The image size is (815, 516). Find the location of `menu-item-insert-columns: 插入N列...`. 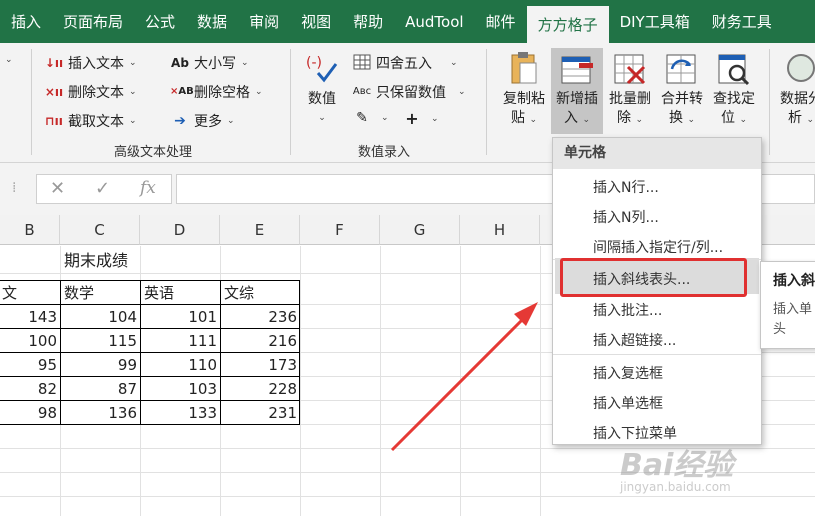

menu-item-insert-columns: 插入N列... is located at coordinates (626, 217).